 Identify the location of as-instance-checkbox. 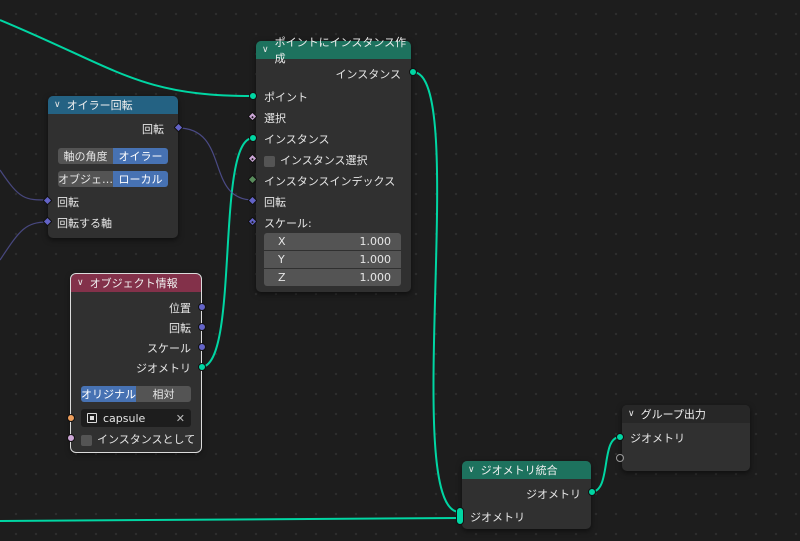
(86, 440).